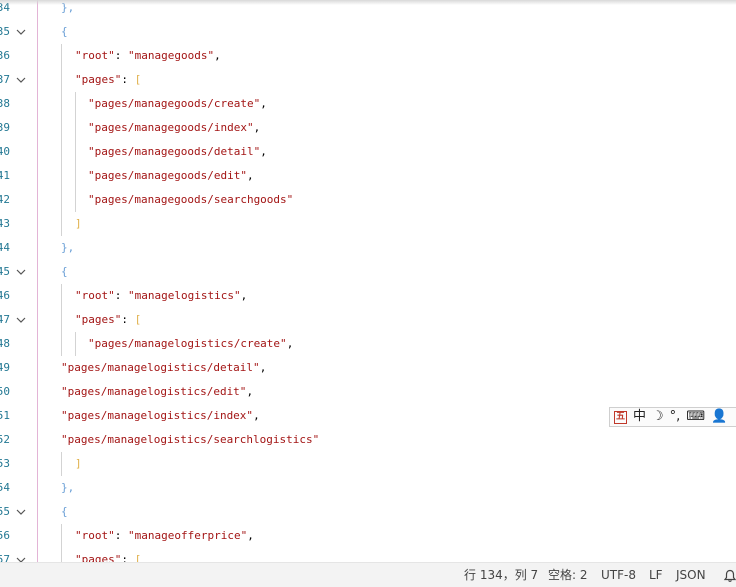 This screenshot has height=587, width=736. I want to click on code-line: 35 {, so click(368, 32).